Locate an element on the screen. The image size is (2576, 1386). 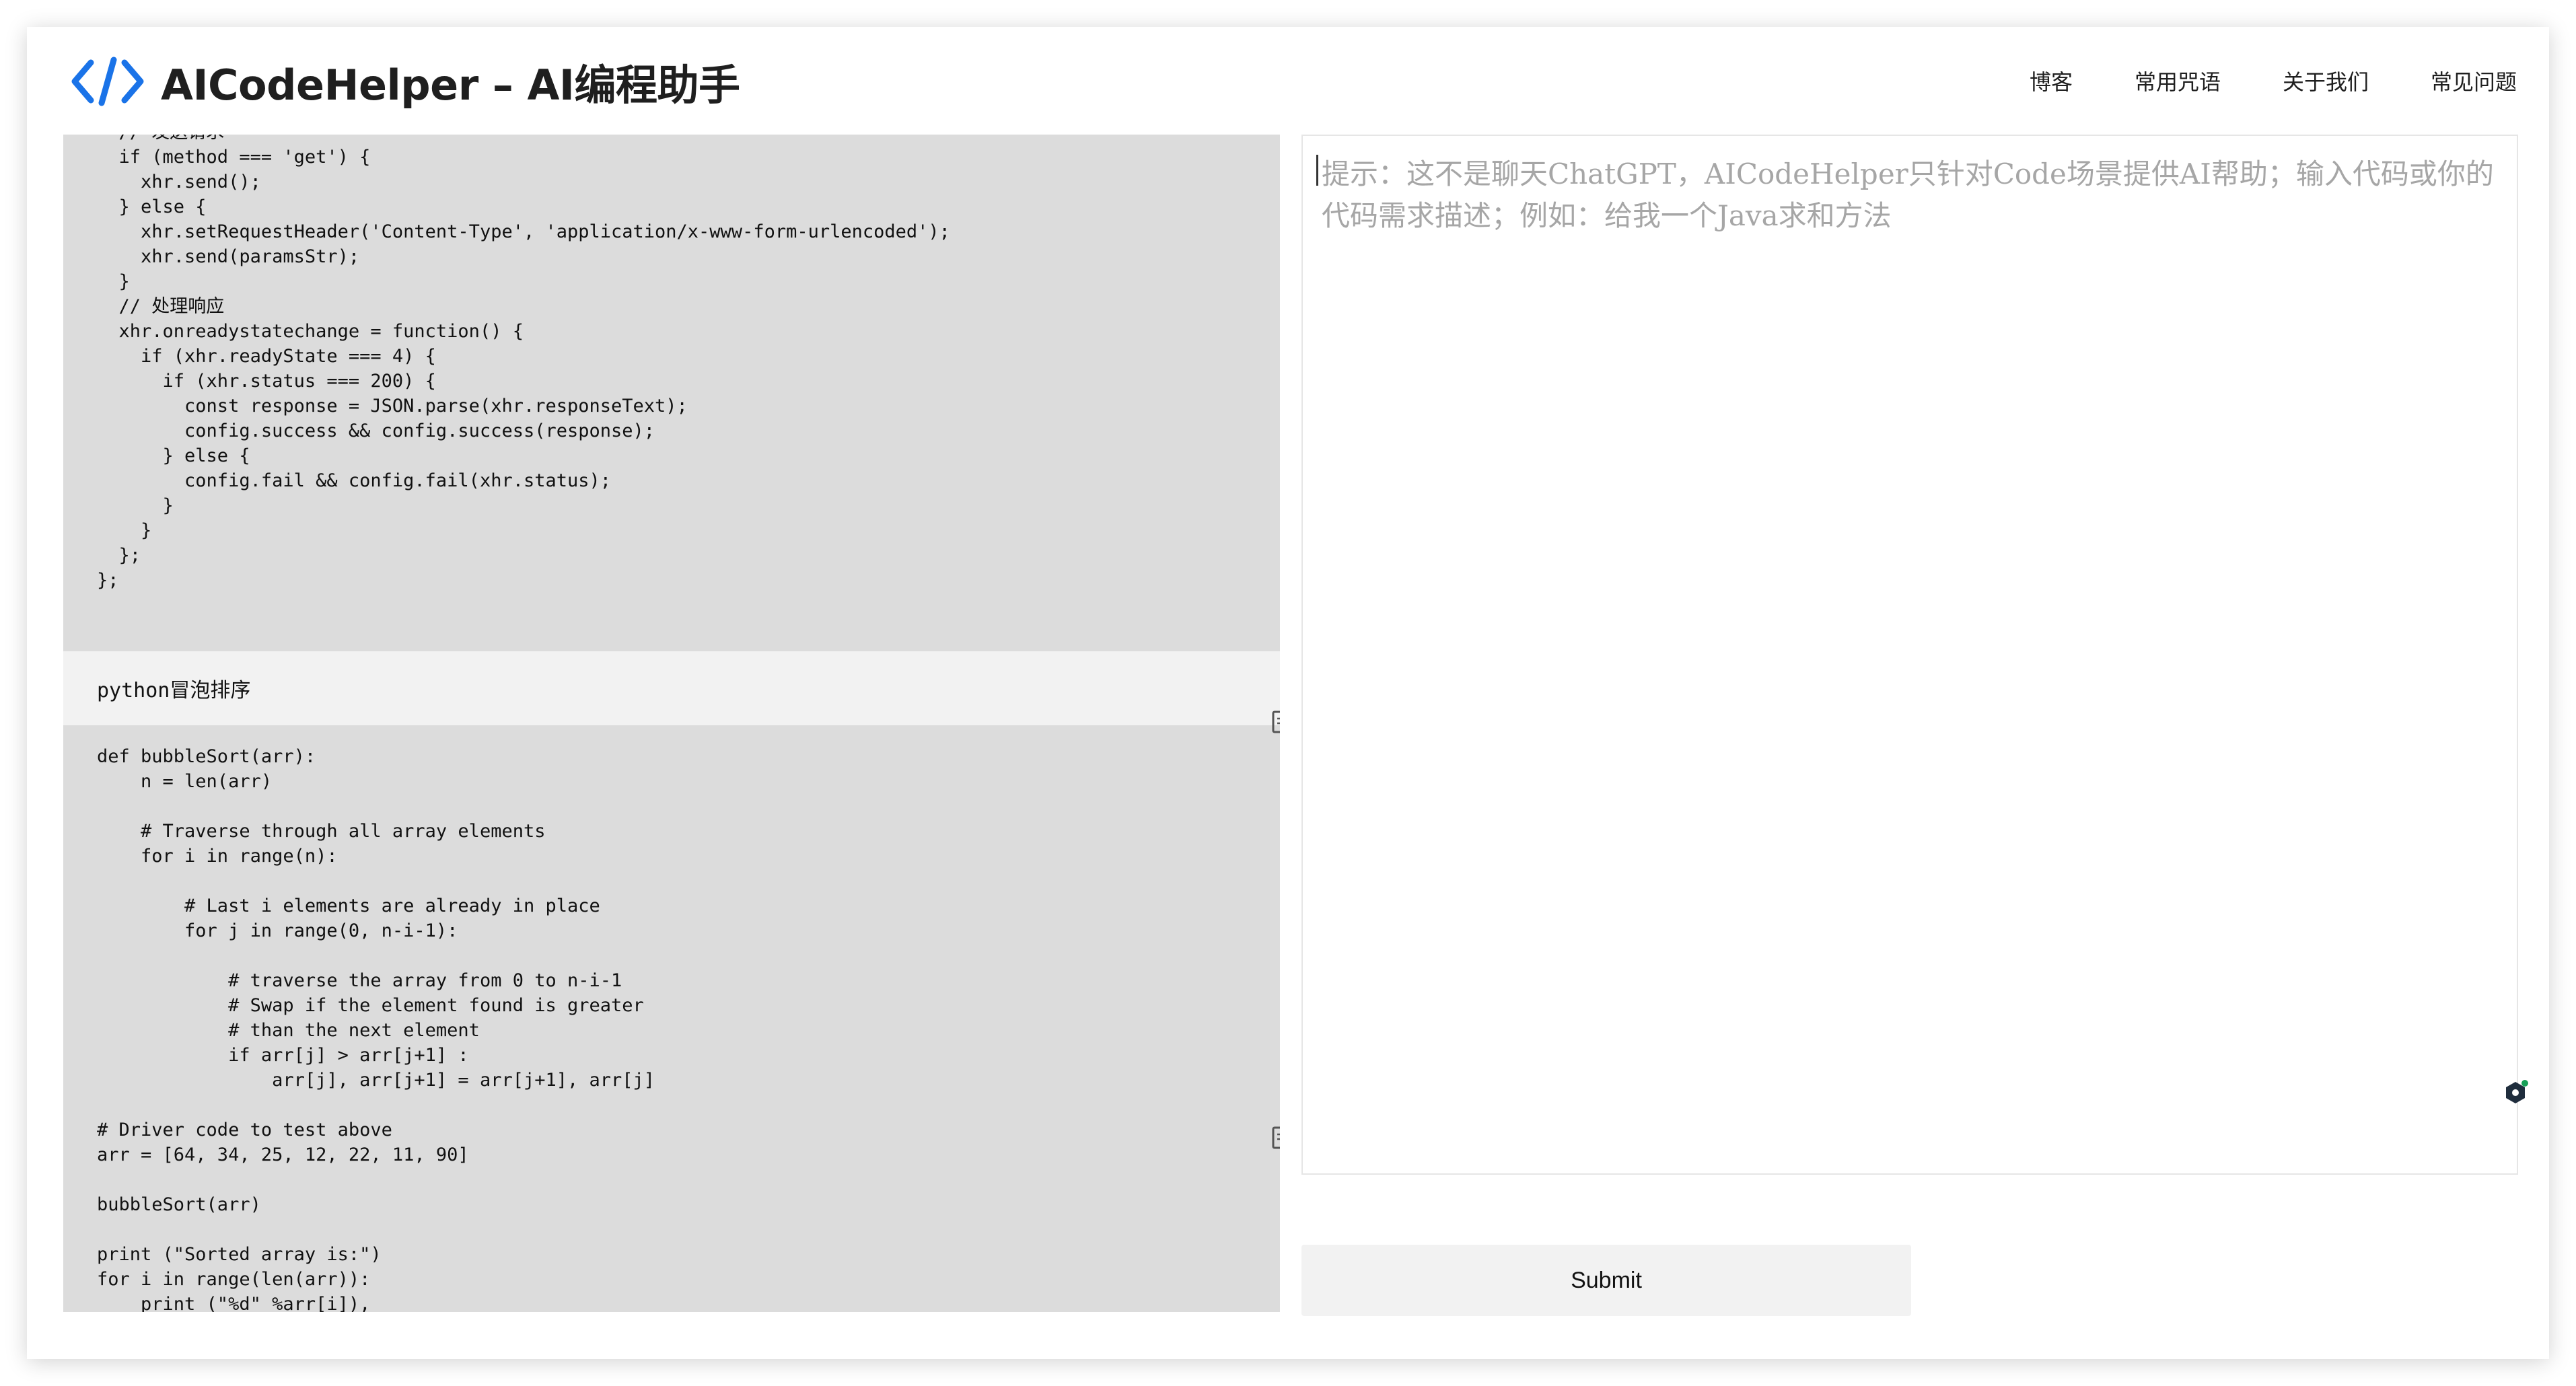
submit-button: Submit is located at coordinates (1606, 1280).